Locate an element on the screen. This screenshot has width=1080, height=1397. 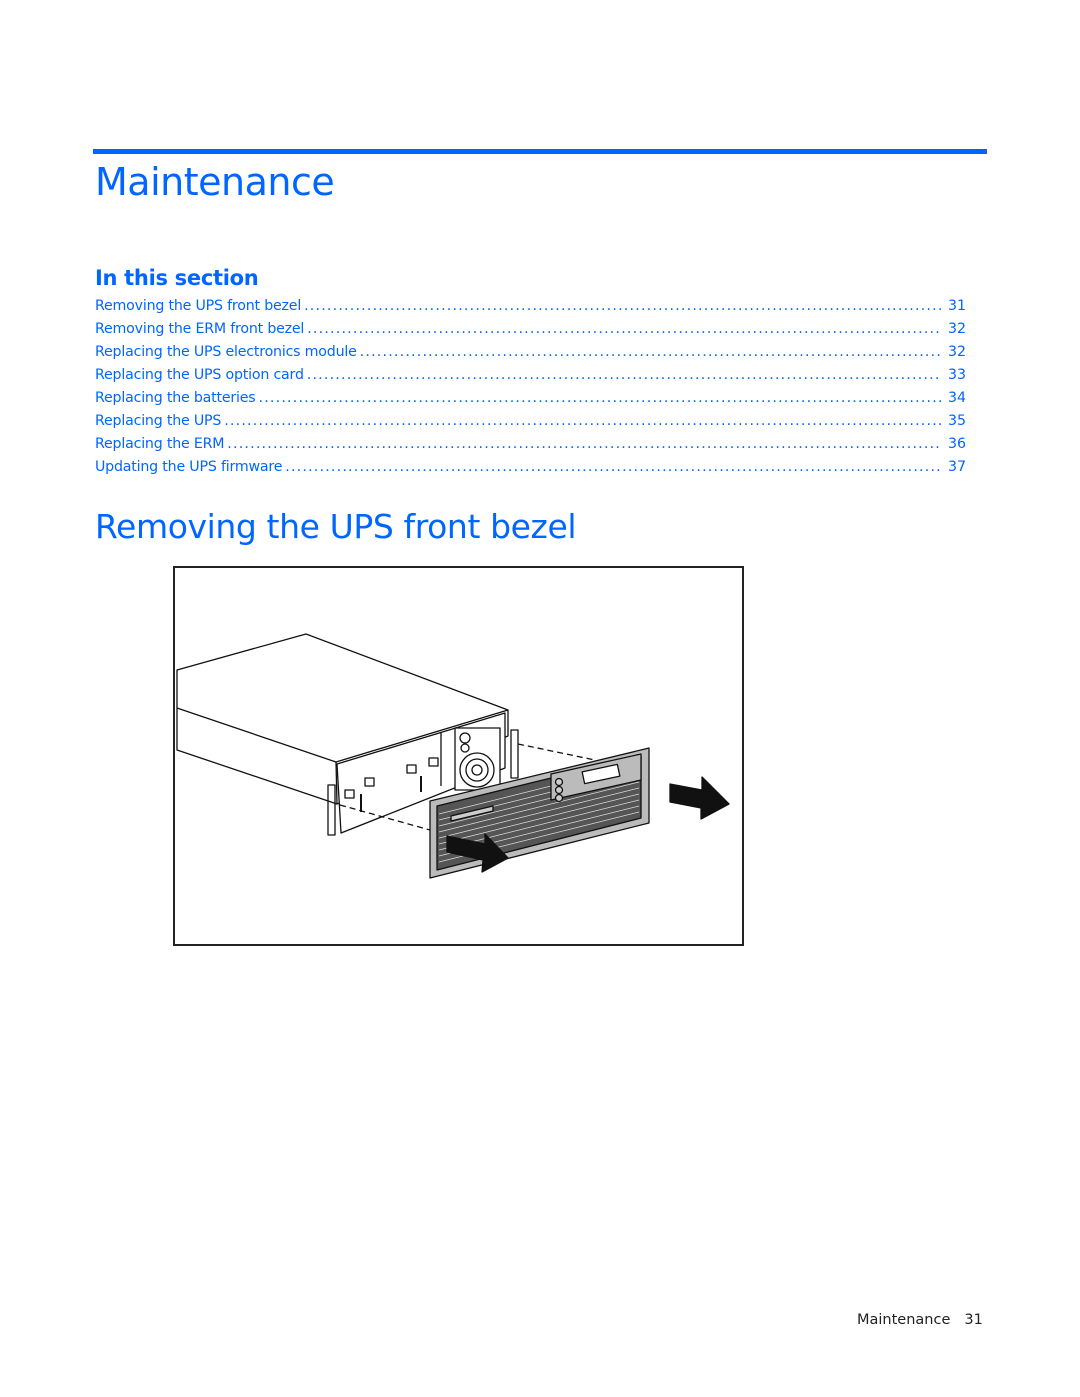
bezel-removal-figure is located at coordinates (458, 756).